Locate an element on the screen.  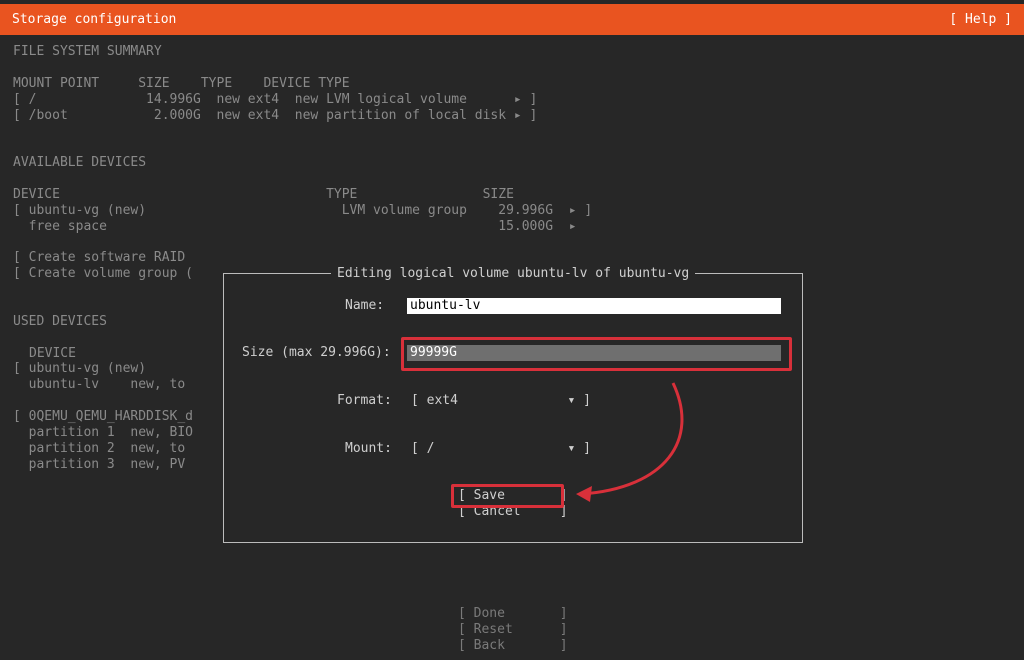
back-button: [ Back ] is located at coordinates (513, 646).